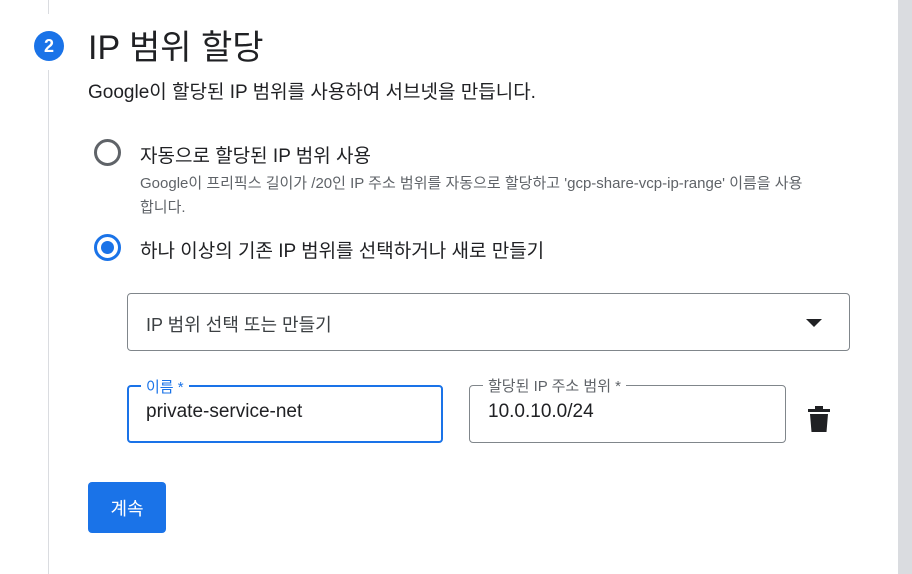 The width and height of the screenshot is (912, 574). Describe the element at coordinates (623, 412) in the screenshot. I see `ip-range-input` at that location.